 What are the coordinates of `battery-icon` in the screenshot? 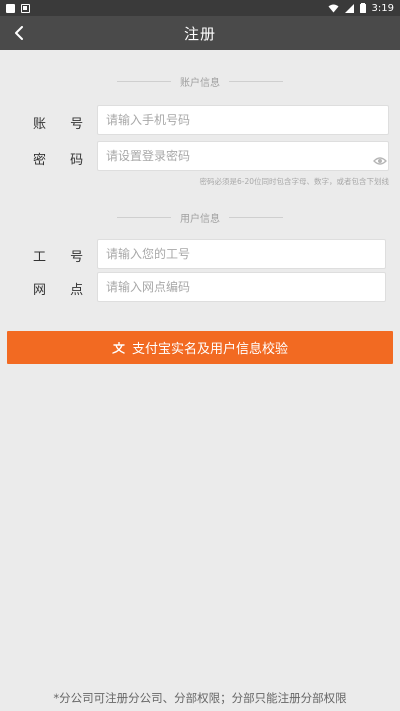 It's located at (362, 8).